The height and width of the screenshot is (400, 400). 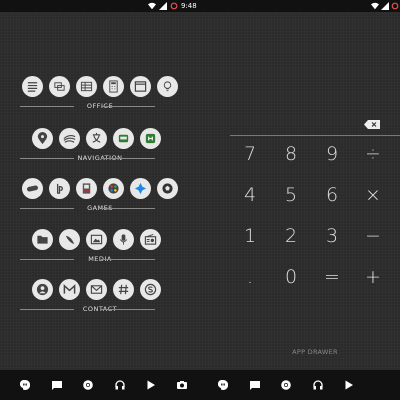 I want to click on calc-key: ÷, so click(x=373, y=154).